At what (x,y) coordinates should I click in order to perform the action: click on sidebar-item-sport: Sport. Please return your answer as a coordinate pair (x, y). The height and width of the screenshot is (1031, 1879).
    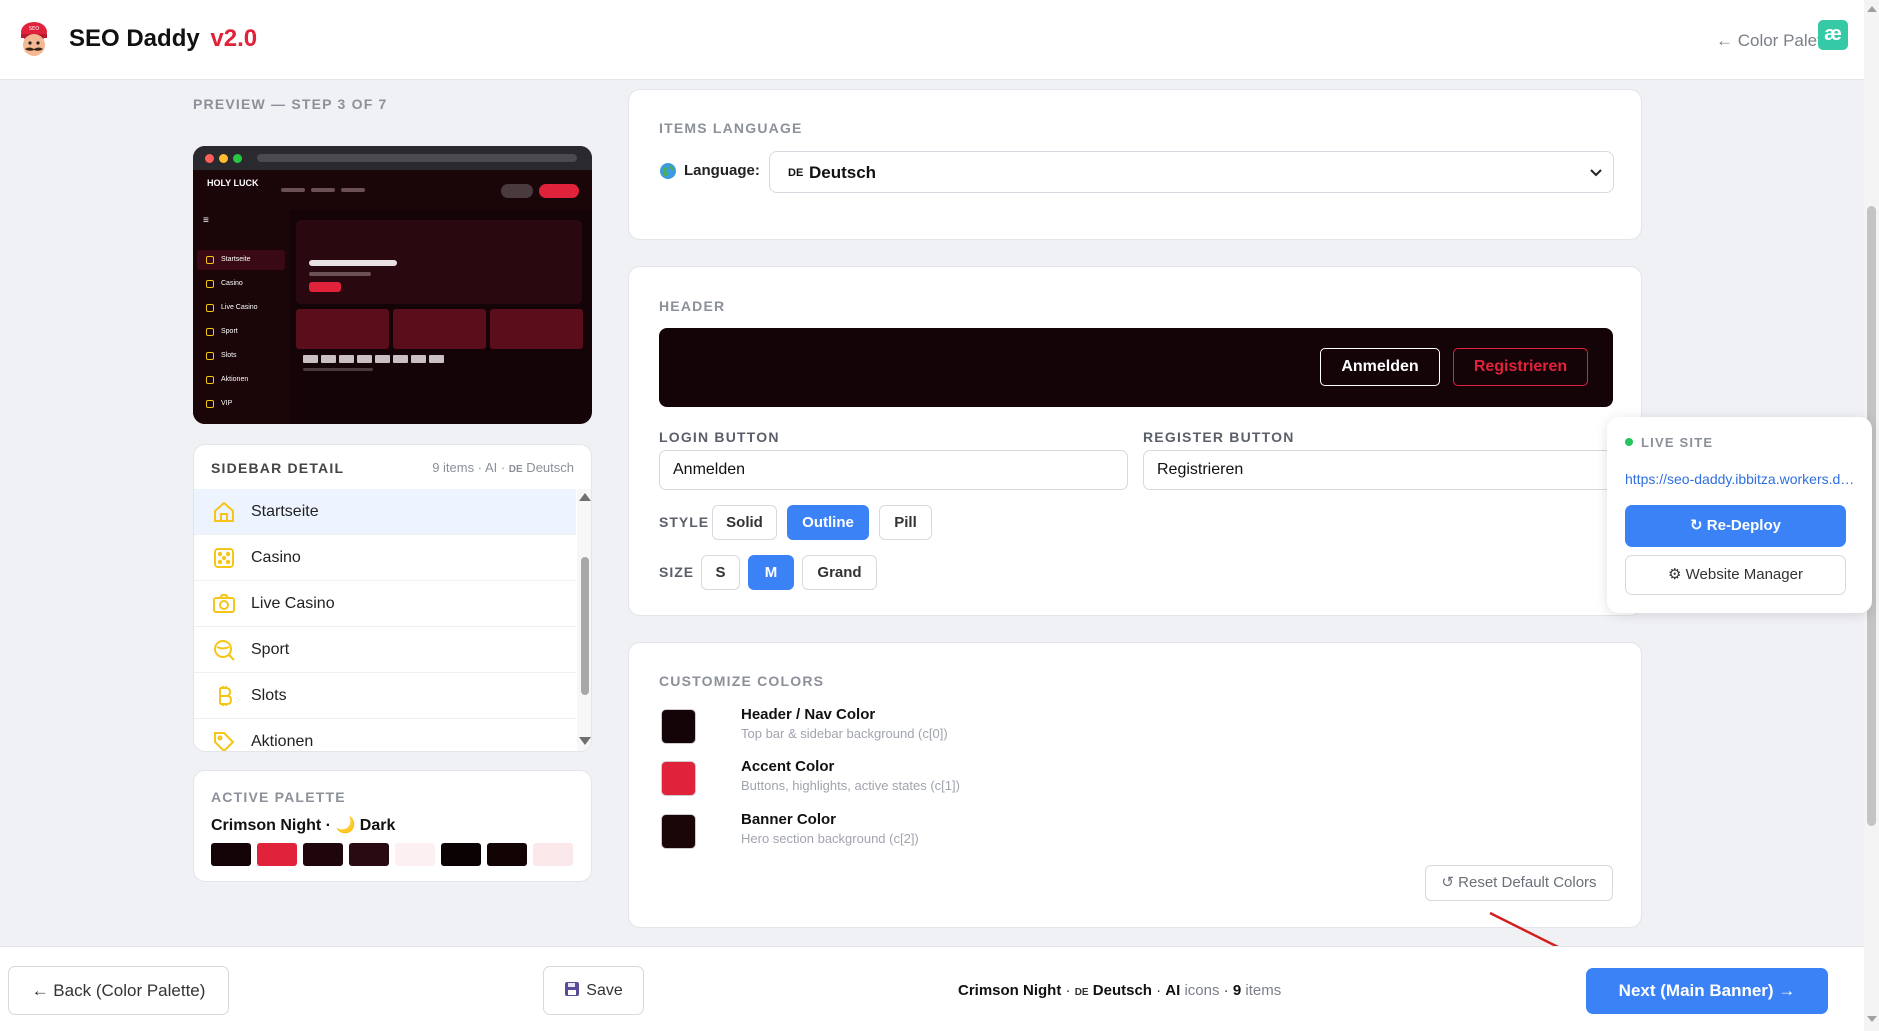
    Looking at the image, I should click on (385, 650).